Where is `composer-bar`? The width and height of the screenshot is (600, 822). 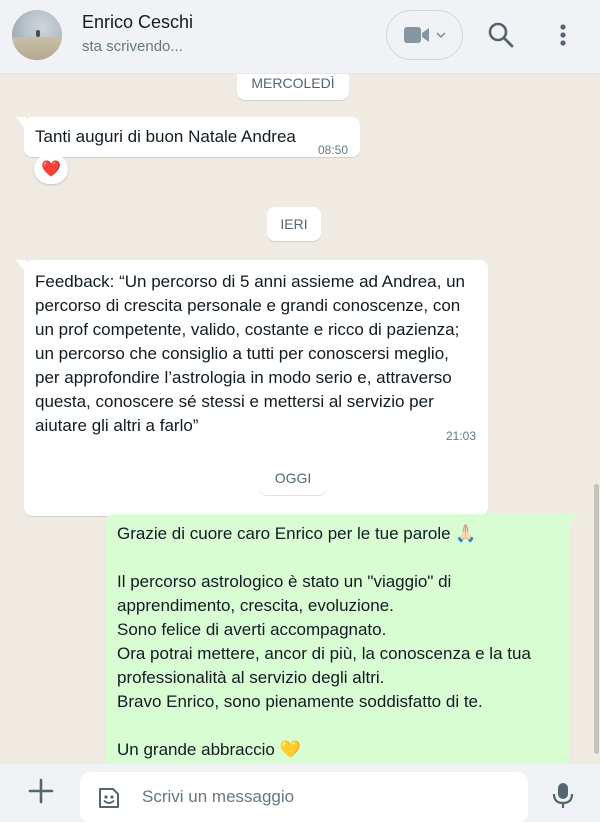
composer-bar is located at coordinates (300, 793).